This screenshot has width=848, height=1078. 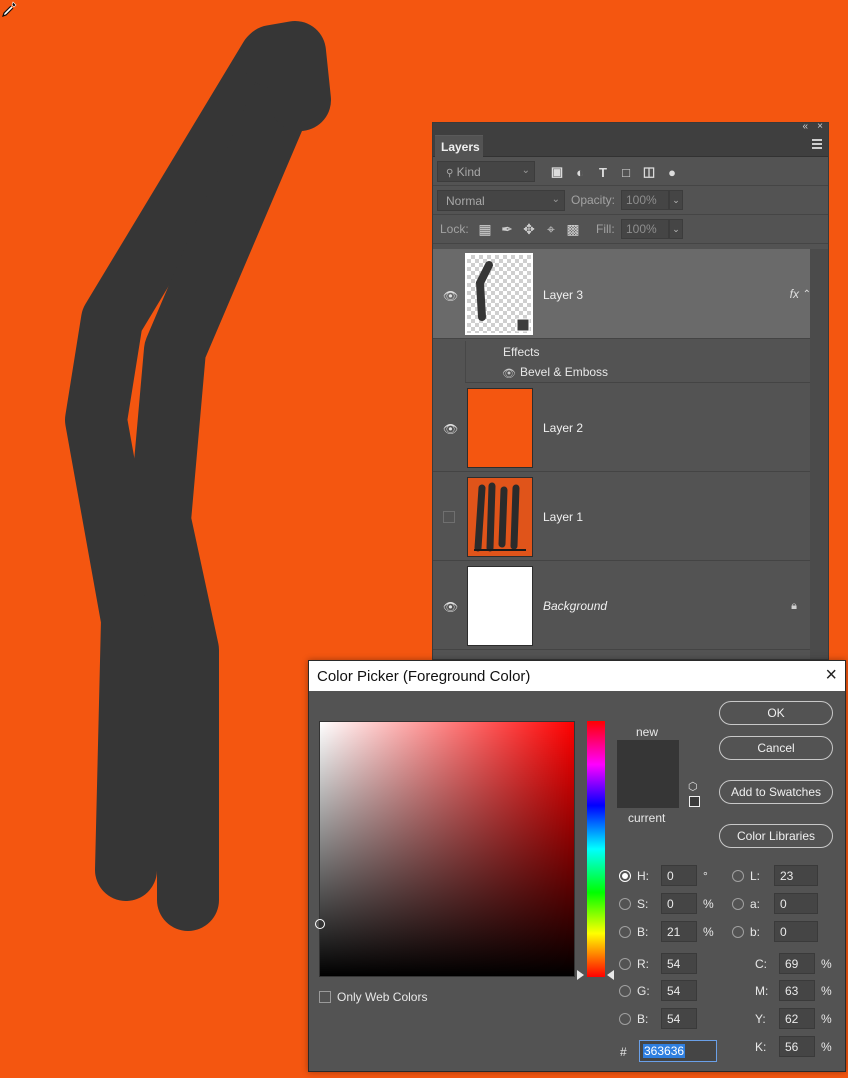 What do you see at coordinates (9, 9) in the screenshot?
I see `eyedropper-cursor-icon` at bounding box center [9, 9].